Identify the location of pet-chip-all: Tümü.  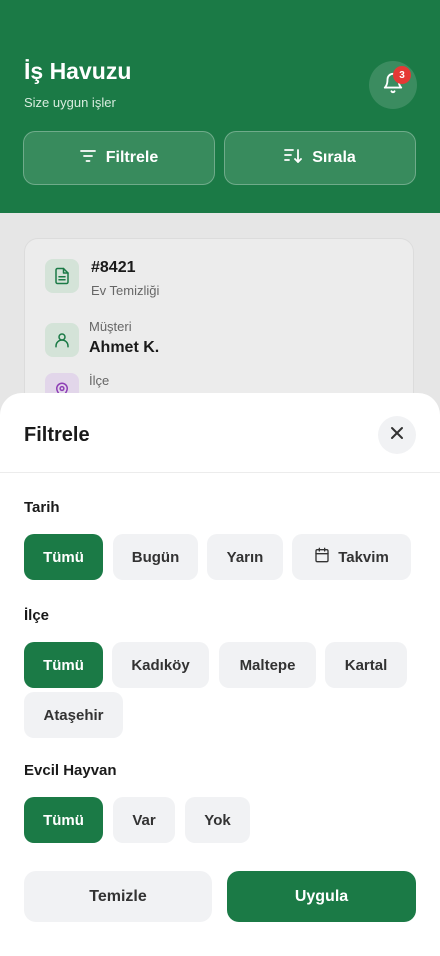
(63, 820).